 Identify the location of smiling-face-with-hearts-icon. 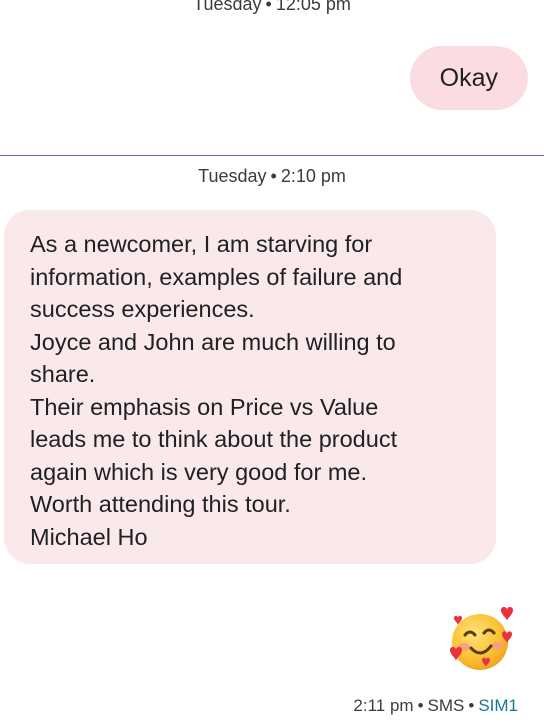
(481, 639).